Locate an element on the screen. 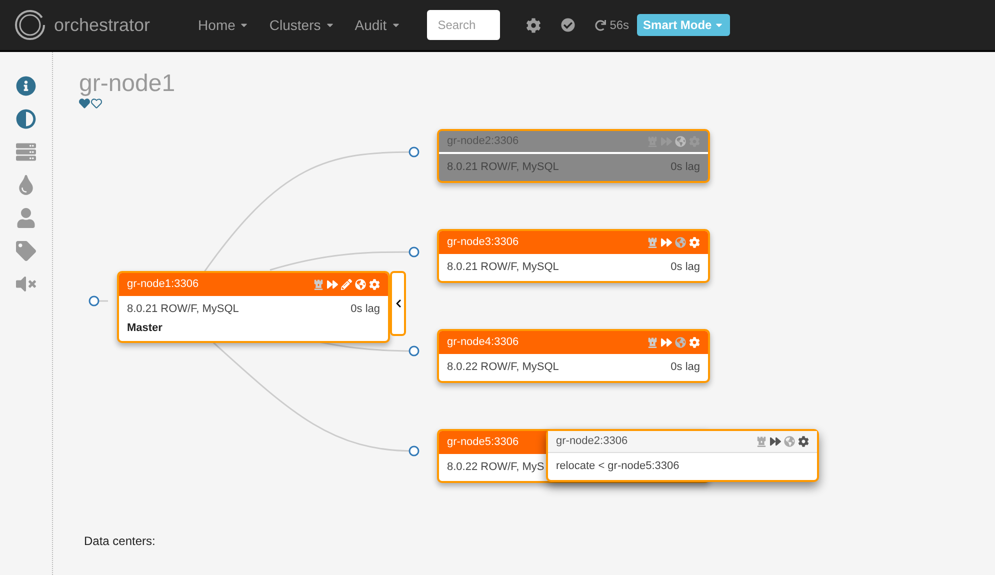 This screenshot has width=995, height=575. logo-icon is located at coordinates (30, 25).